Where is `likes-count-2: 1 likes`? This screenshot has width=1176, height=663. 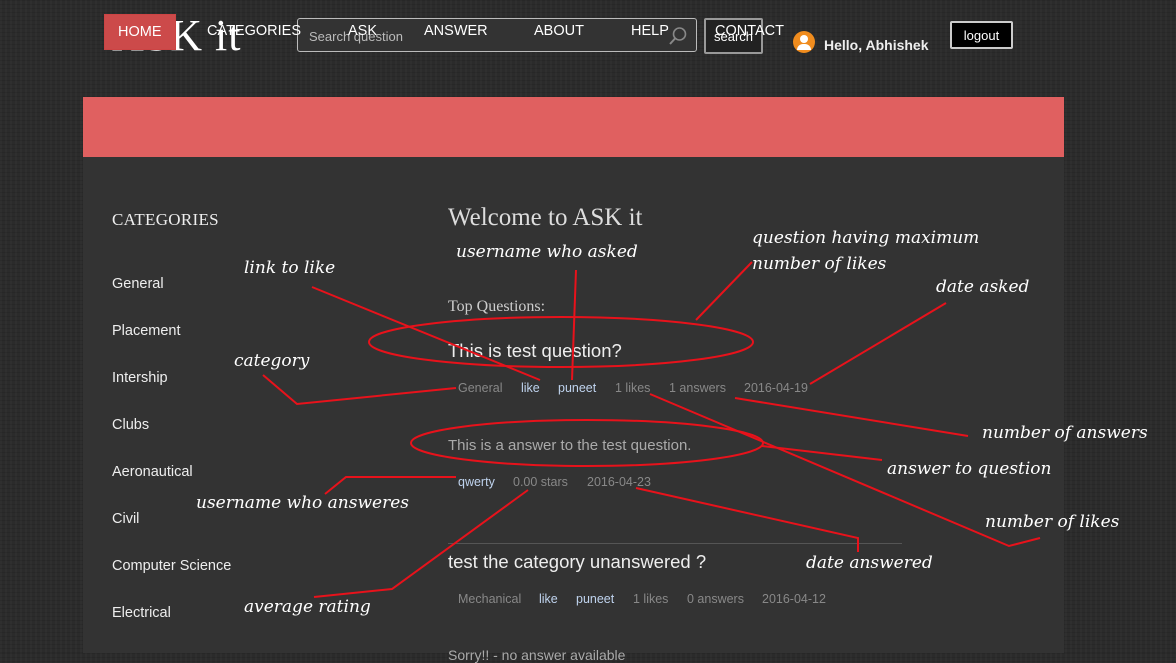
likes-count-2: 1 likes is located at coordinates (651, 599).